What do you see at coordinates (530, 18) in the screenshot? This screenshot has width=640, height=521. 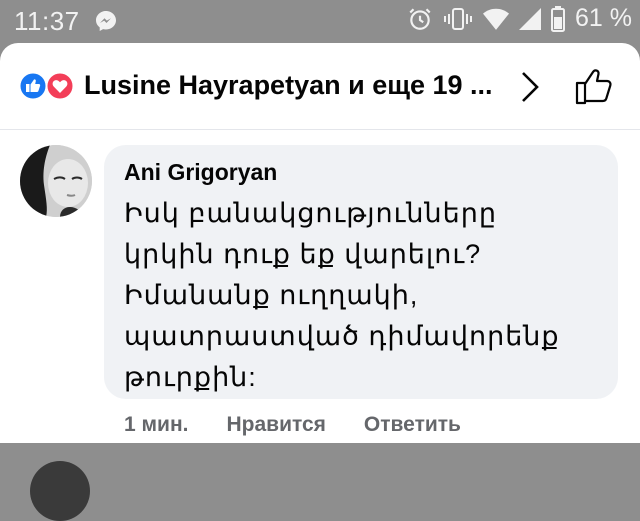 I see `signal-icon` at bounding box center [530, 18].